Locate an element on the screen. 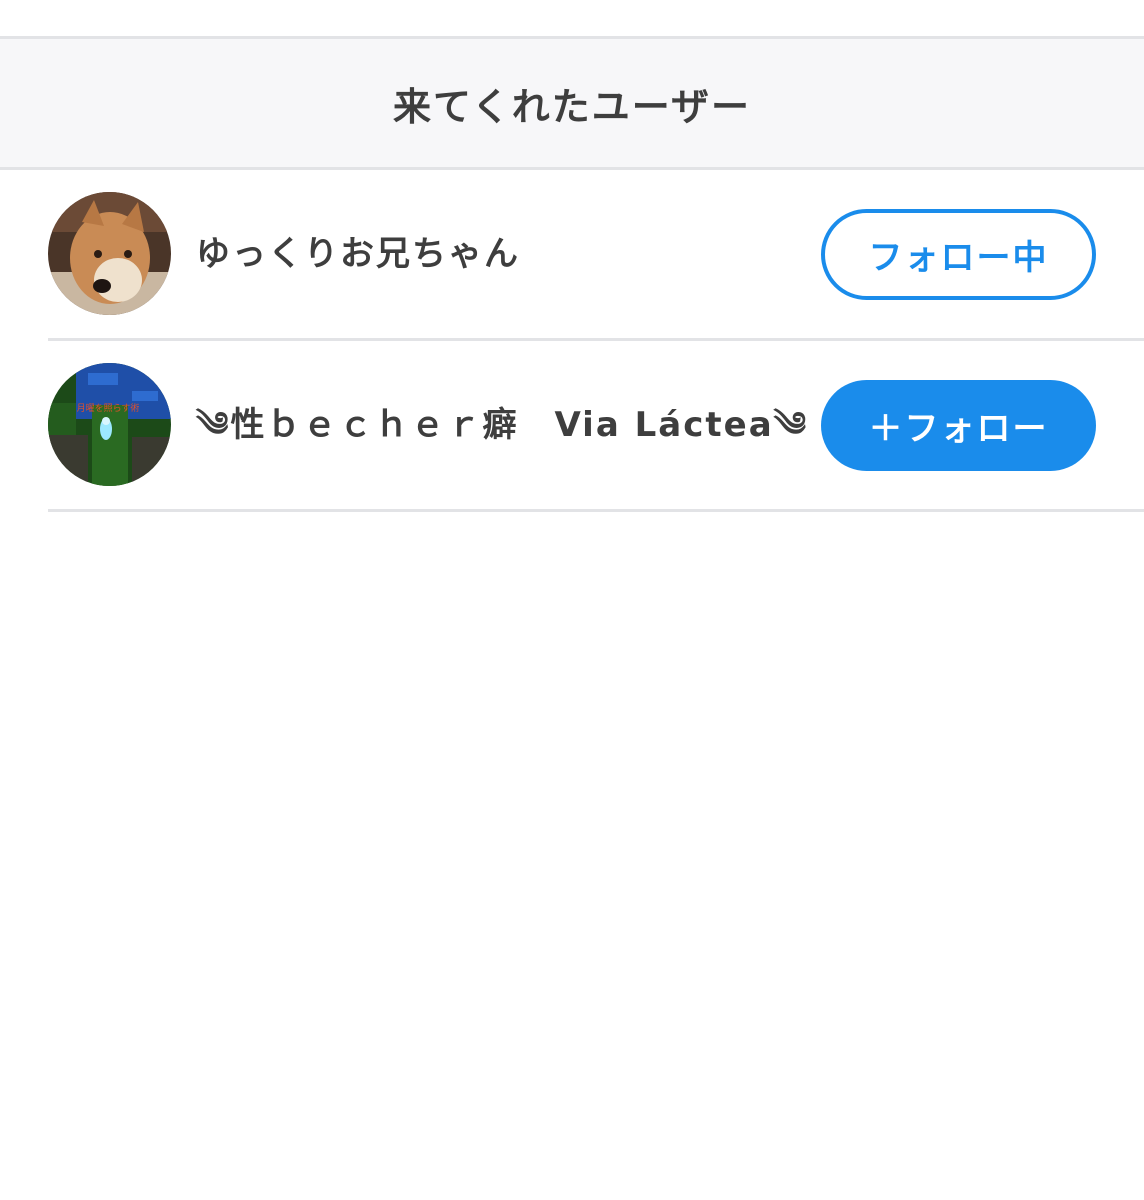 This screenshot has width=1144, height=1200. user-name: ༄性ｂｅｃｈｅｒ癖 Via Láctea༄ is located at coordinates (502, 425).